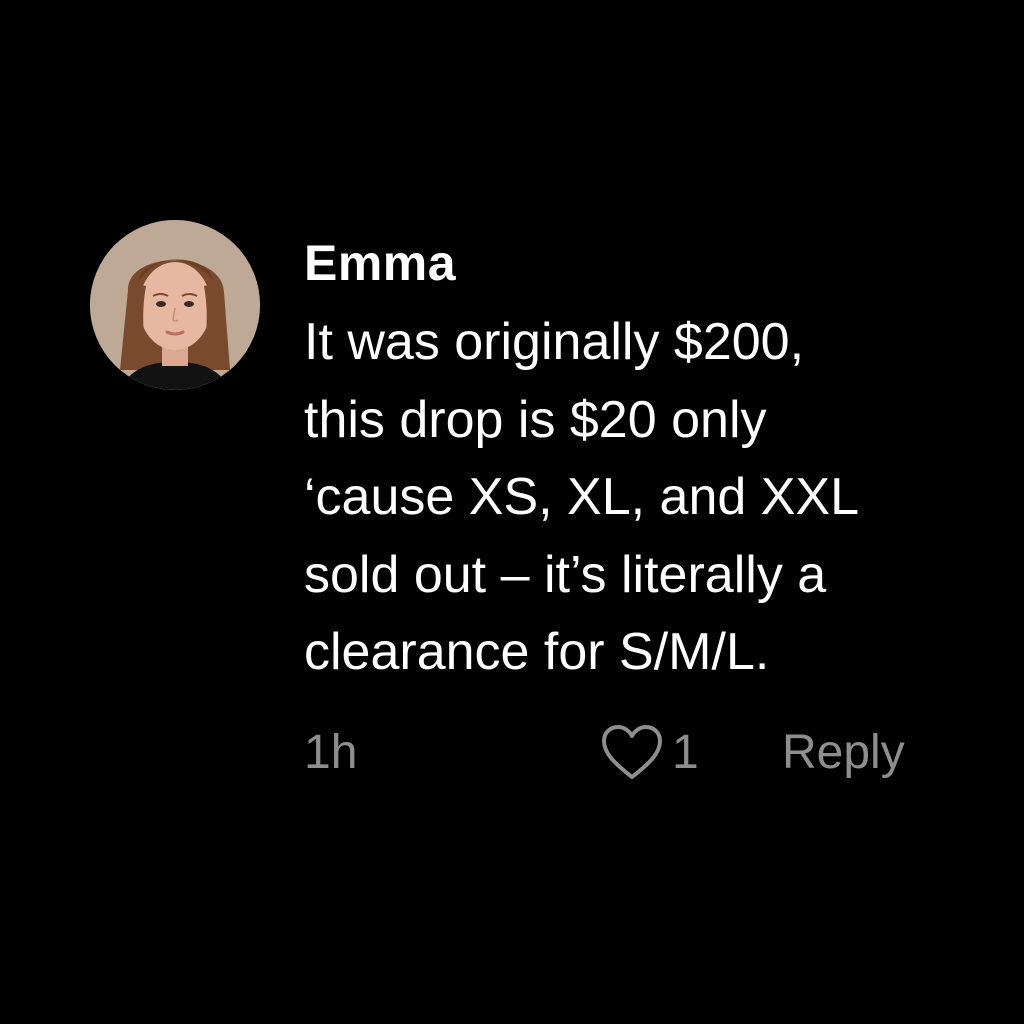 The image size is (1024, 1024). Describe the element at coordinates (632, 752) in the screenshot. I see `heart-outline-icon` at that location.